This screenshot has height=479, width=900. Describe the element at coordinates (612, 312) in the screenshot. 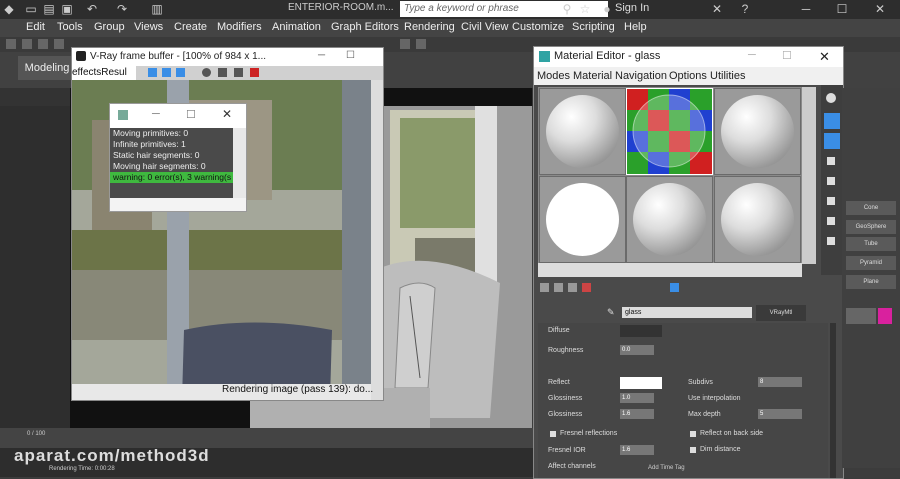

I see `eyedropper-icon: ✎` at that location.